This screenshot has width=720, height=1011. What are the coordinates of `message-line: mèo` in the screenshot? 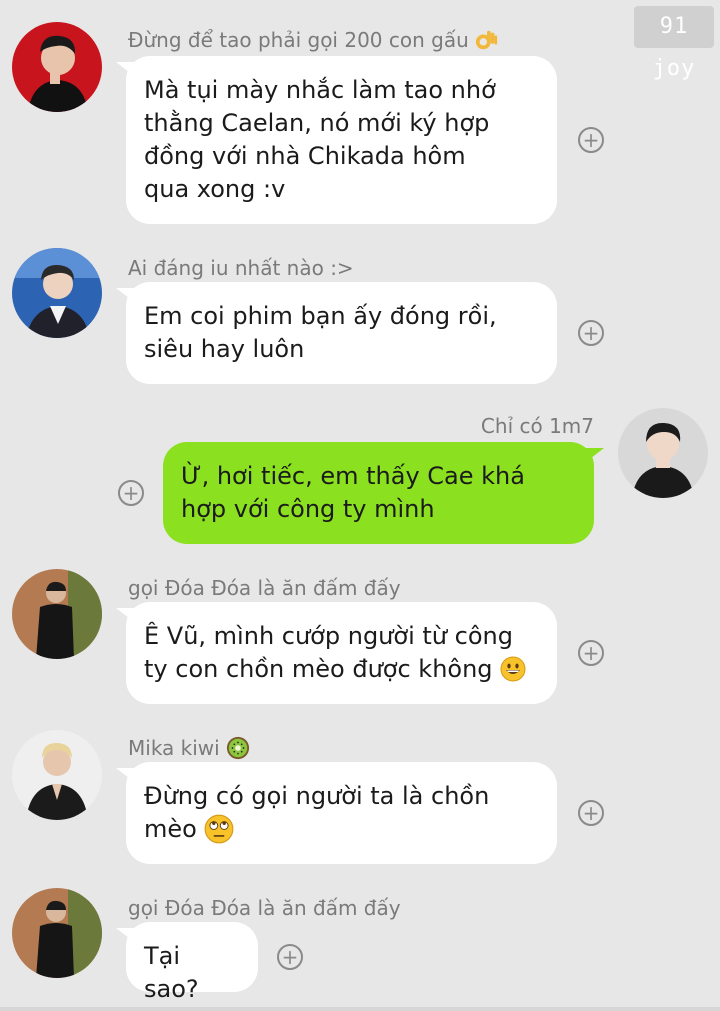 It's located at (341, 829).